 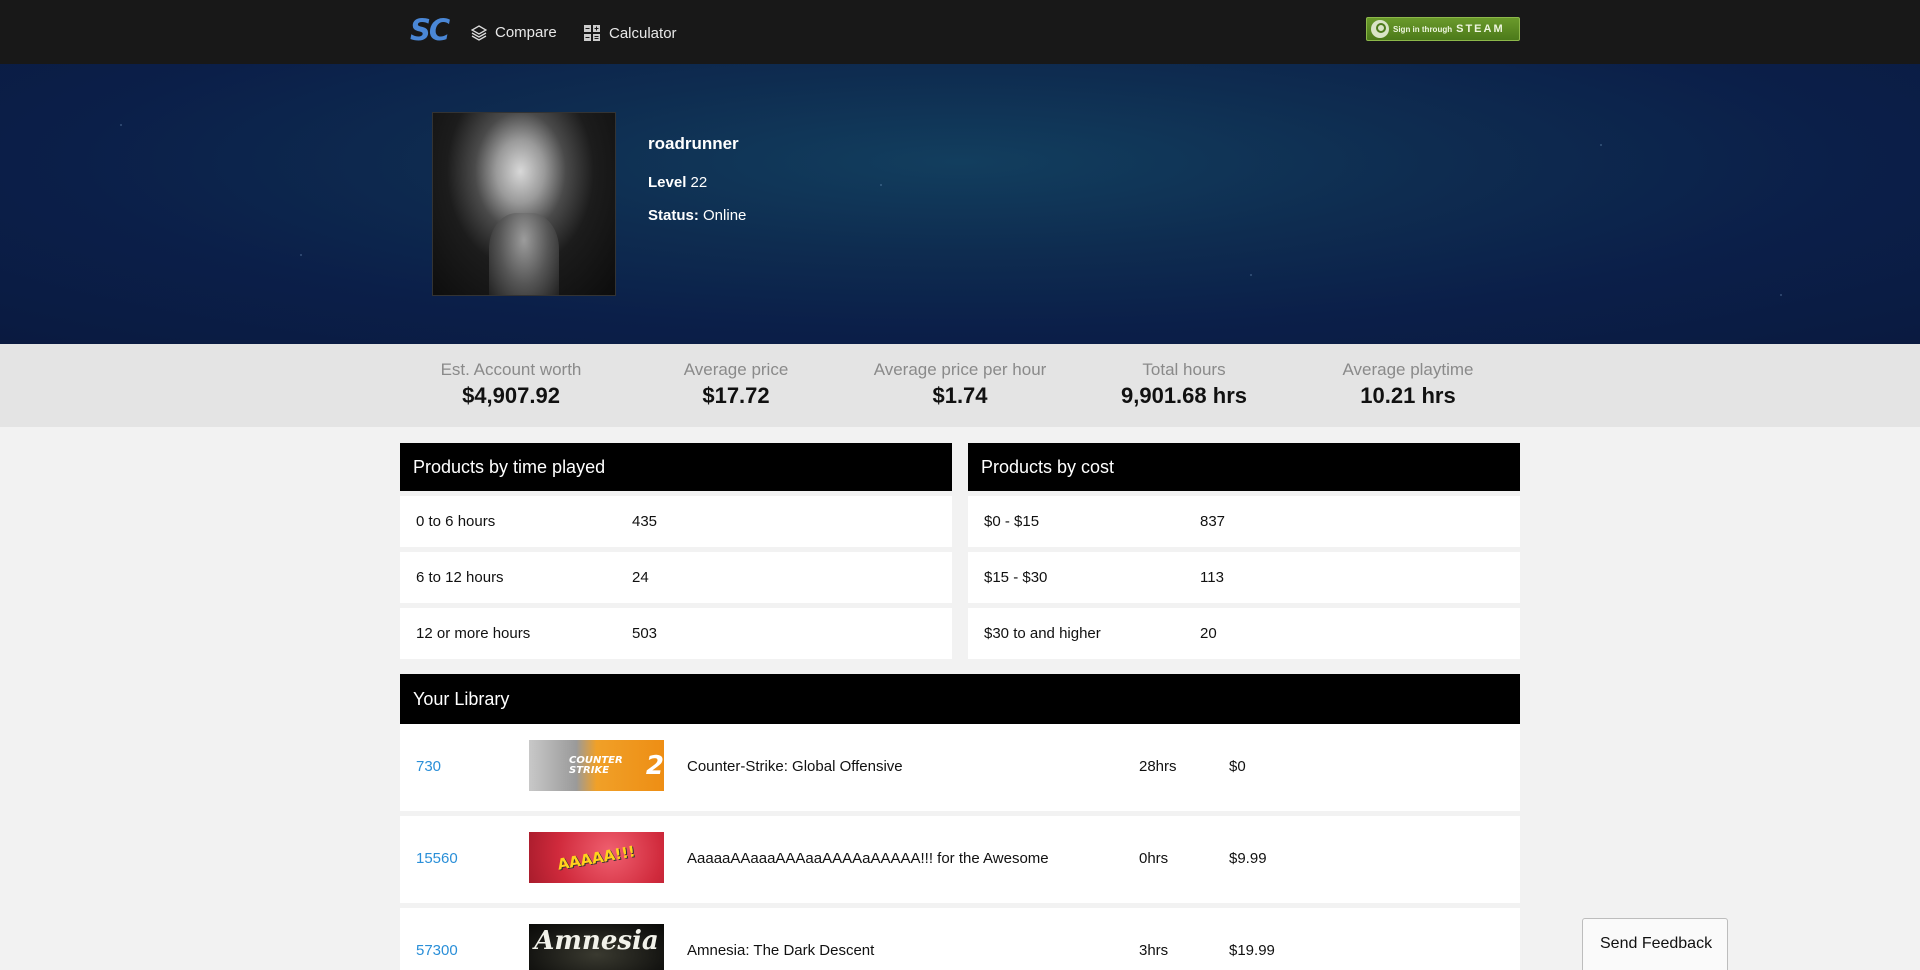 I want to click on game-hours: 28hrs, so click(x=1158, y=766).